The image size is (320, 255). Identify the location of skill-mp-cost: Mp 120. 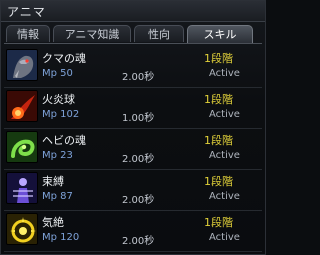
(61, 237).